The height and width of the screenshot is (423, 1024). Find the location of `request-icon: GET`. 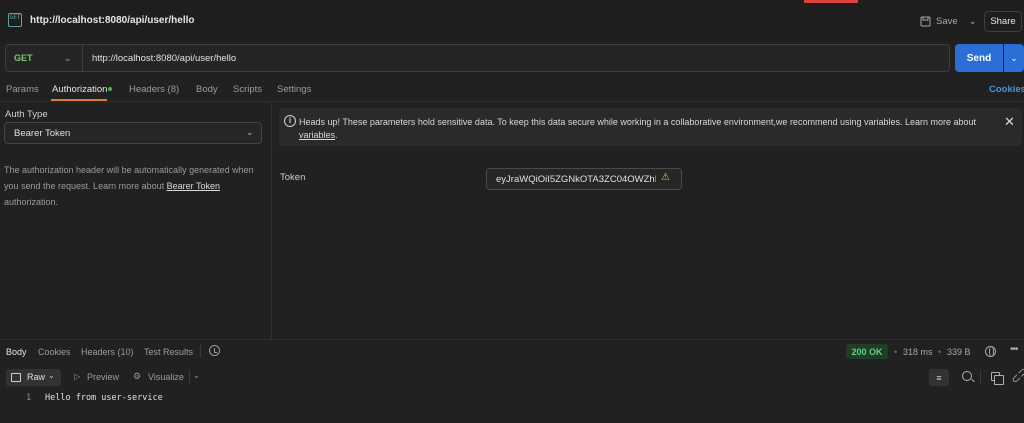

request-icon: GET is located at coordinates (15, 20).